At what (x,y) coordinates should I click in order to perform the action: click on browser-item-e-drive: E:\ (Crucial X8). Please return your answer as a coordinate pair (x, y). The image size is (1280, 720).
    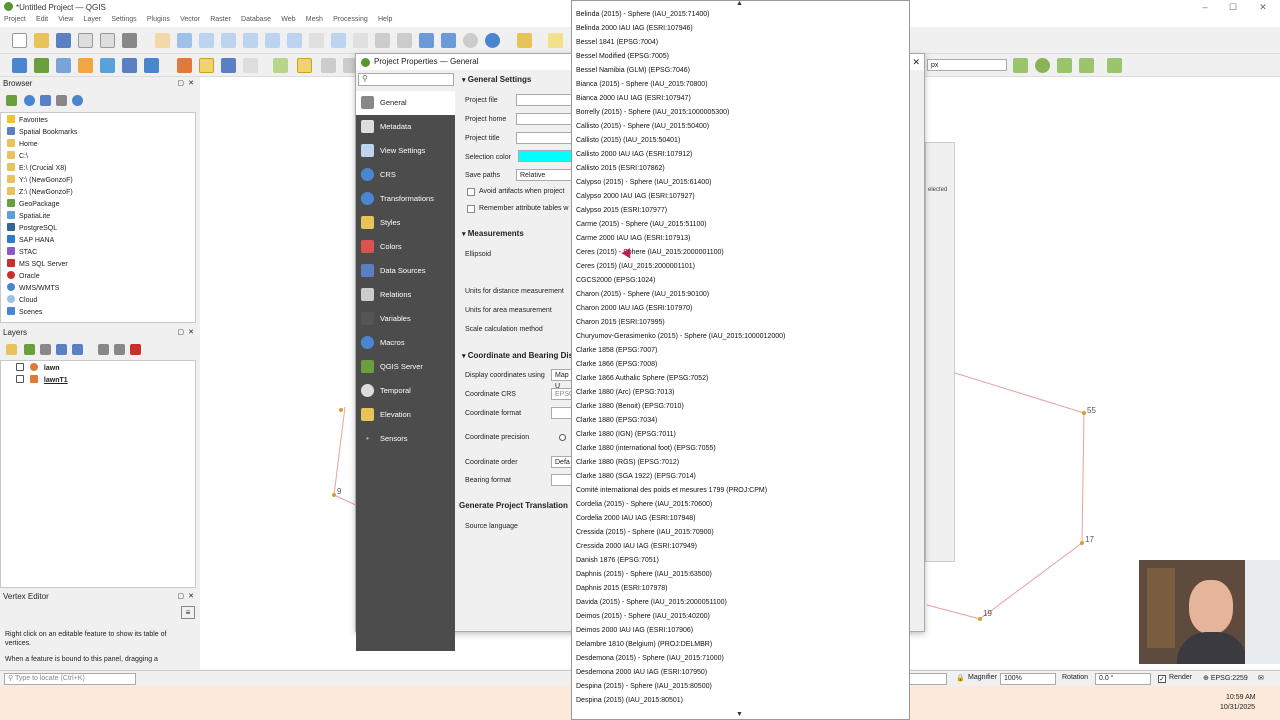
    Looking at the image, I should click on (36, 168).